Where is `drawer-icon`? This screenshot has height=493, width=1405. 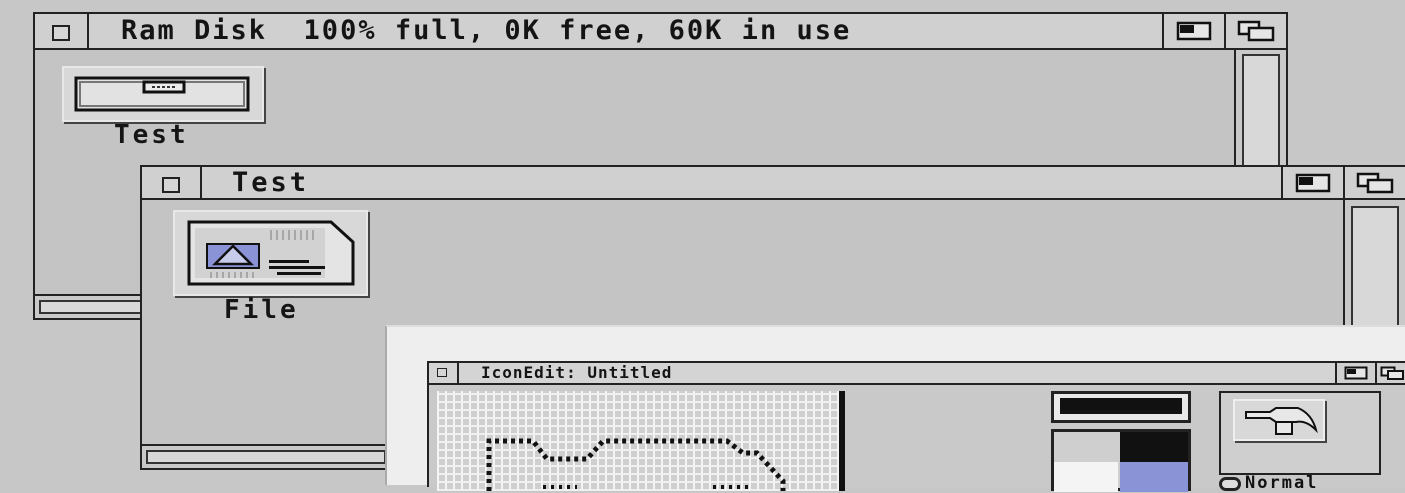
drawer-icon is located at coordinates (163, 94).